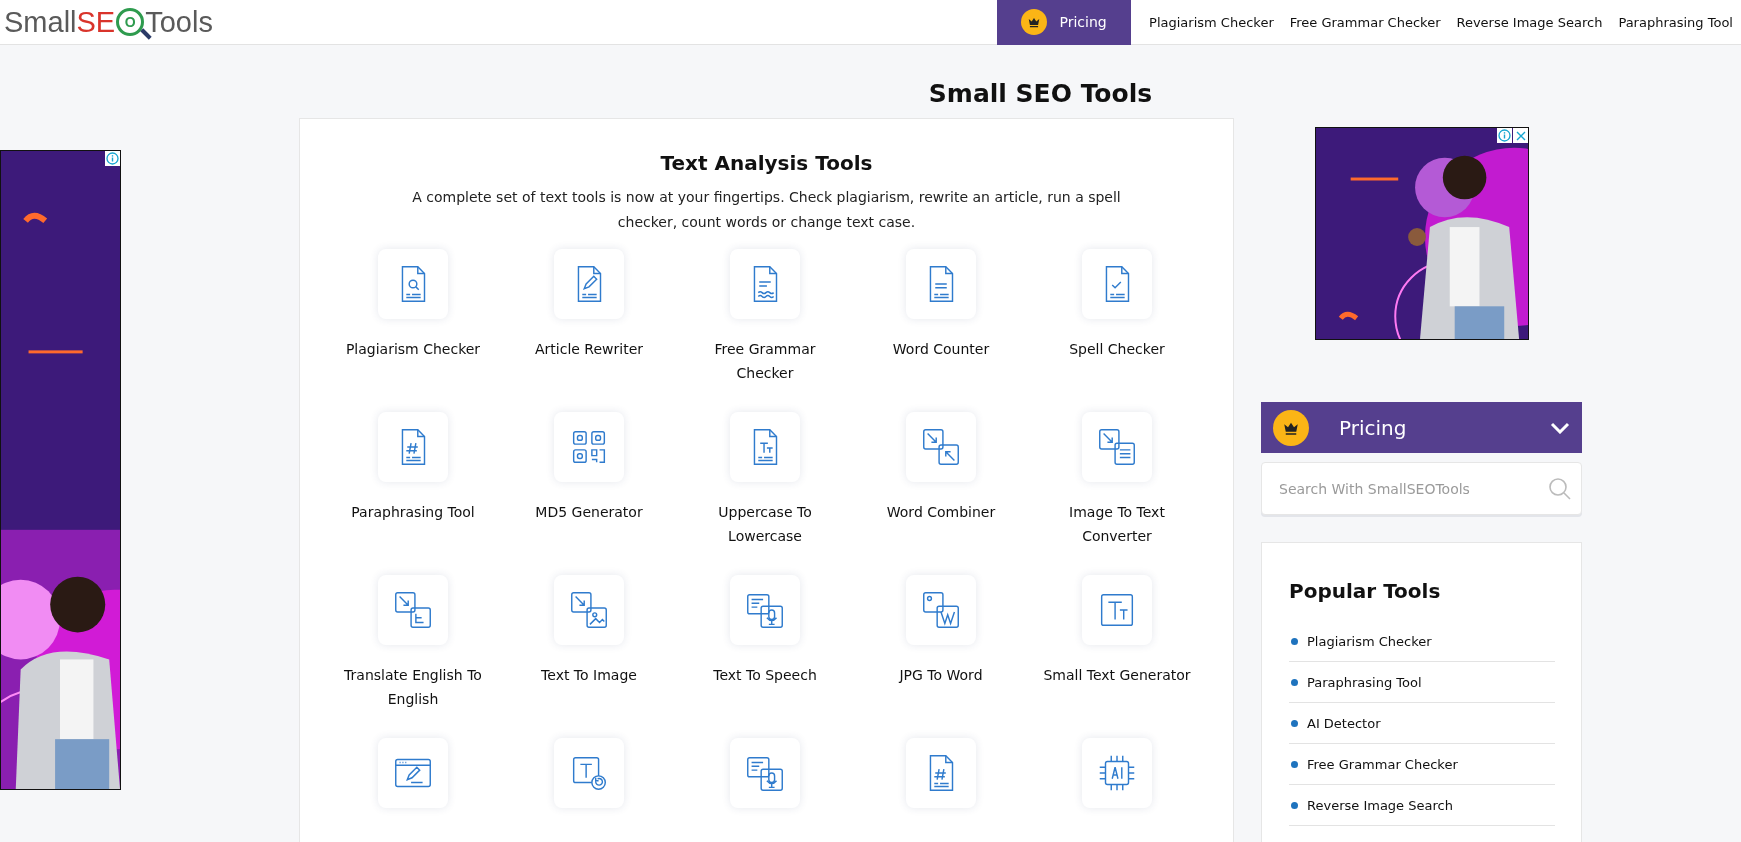  What do you see at coordinates (941, 512) in the screenshot?
I see `tool-link: Word Combiner` at bounding box center [941, 512].